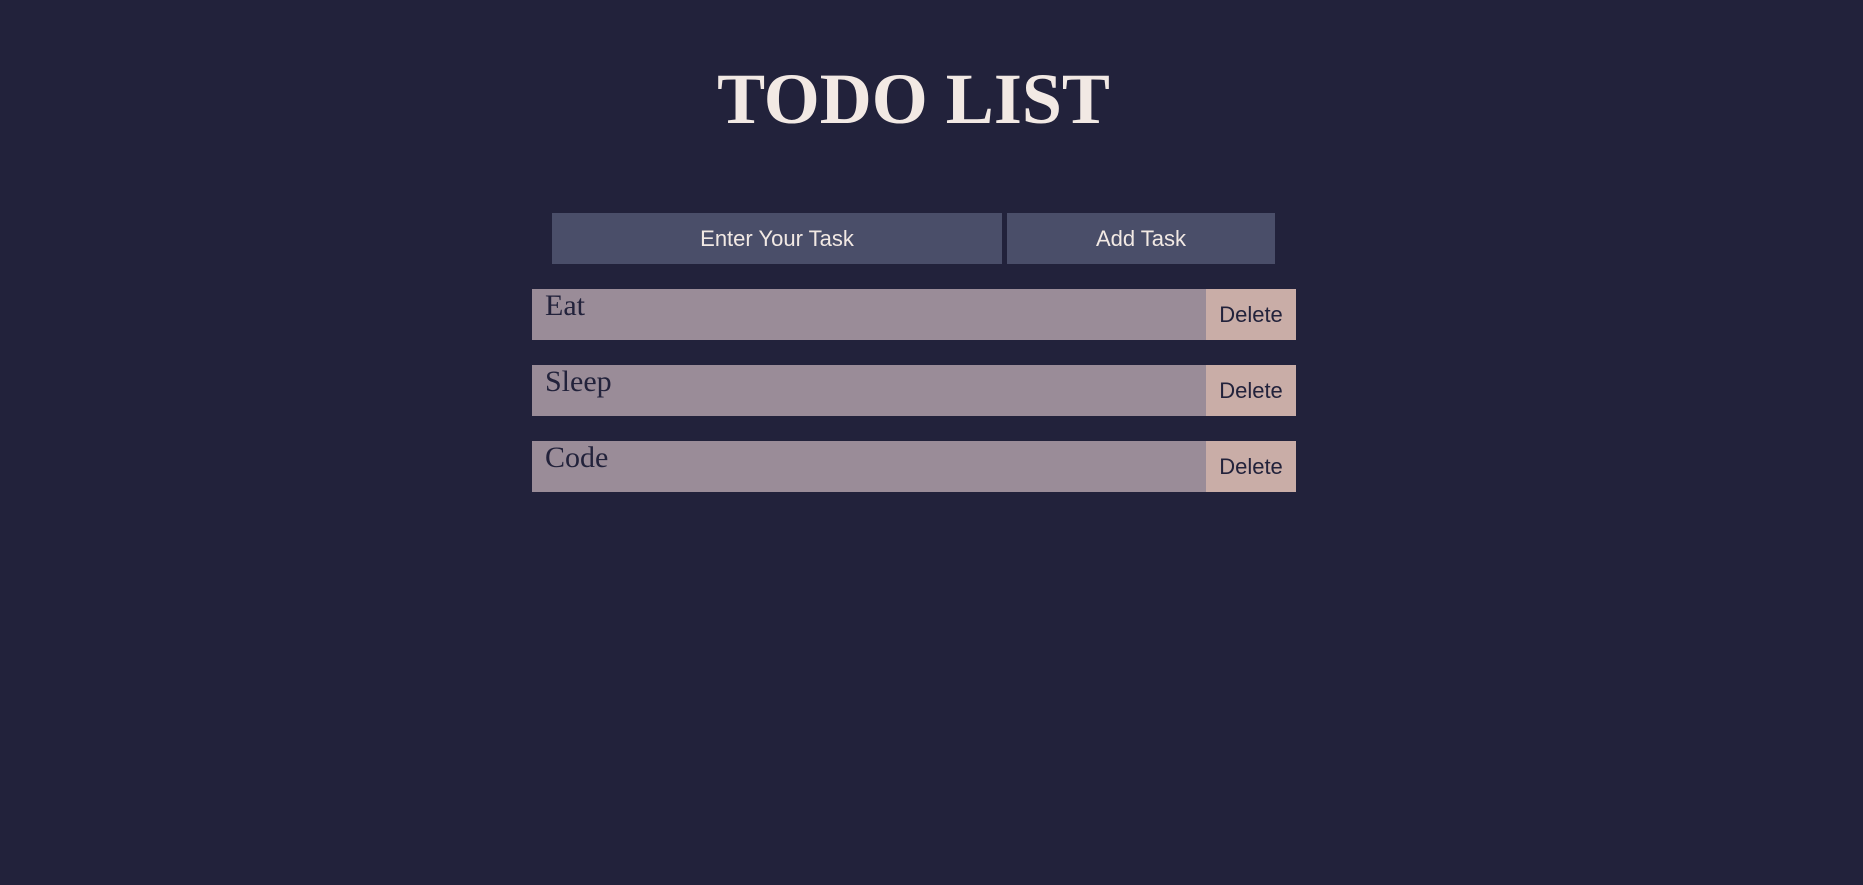 The width and height of the screenshot is (1863, 885). I want to click on task-item: Code Delete, so click(914, 466).